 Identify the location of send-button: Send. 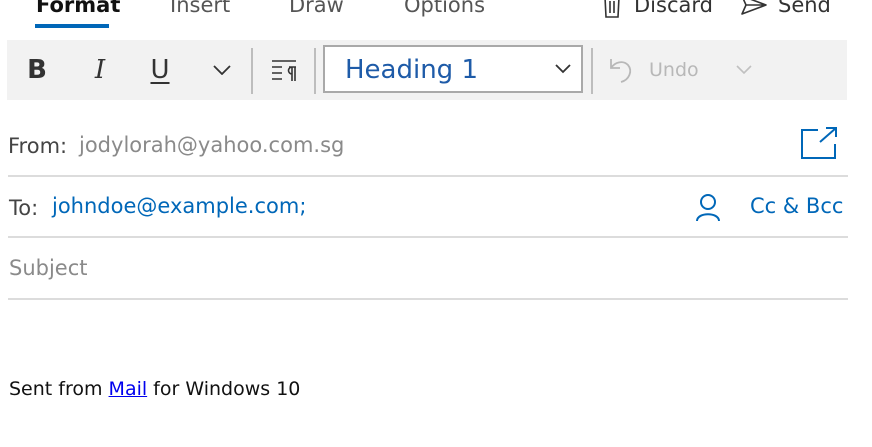
(785, 10).